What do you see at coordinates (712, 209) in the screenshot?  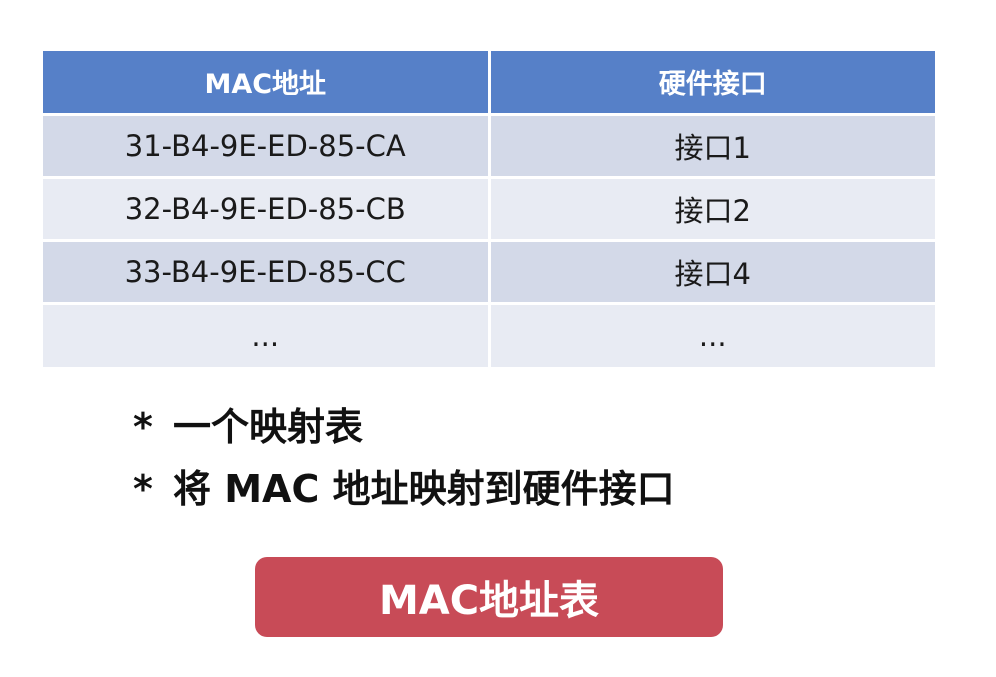 I see `interface-cell: 接口2` at bounding box center [712, 209].